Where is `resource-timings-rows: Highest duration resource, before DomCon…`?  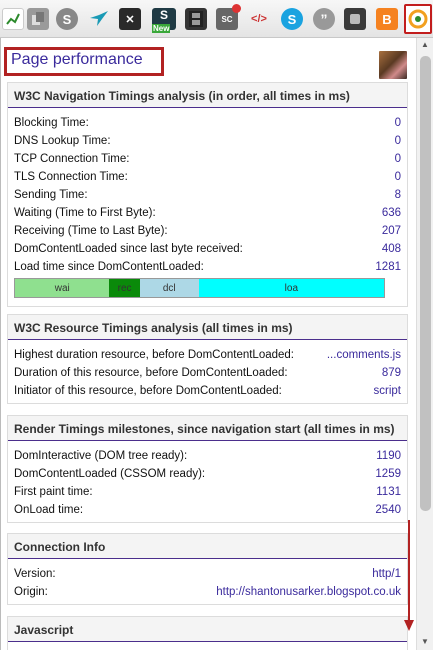 resource-timings-rows: Highest duration resource, before DomCon… is located at coordinates (207, 370).